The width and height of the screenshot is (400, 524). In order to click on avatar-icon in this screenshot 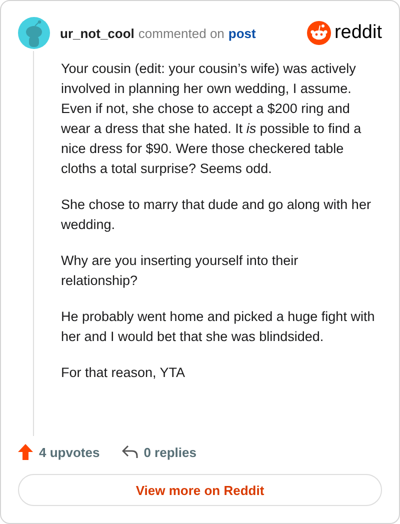, I will do `click(34, 33)`.